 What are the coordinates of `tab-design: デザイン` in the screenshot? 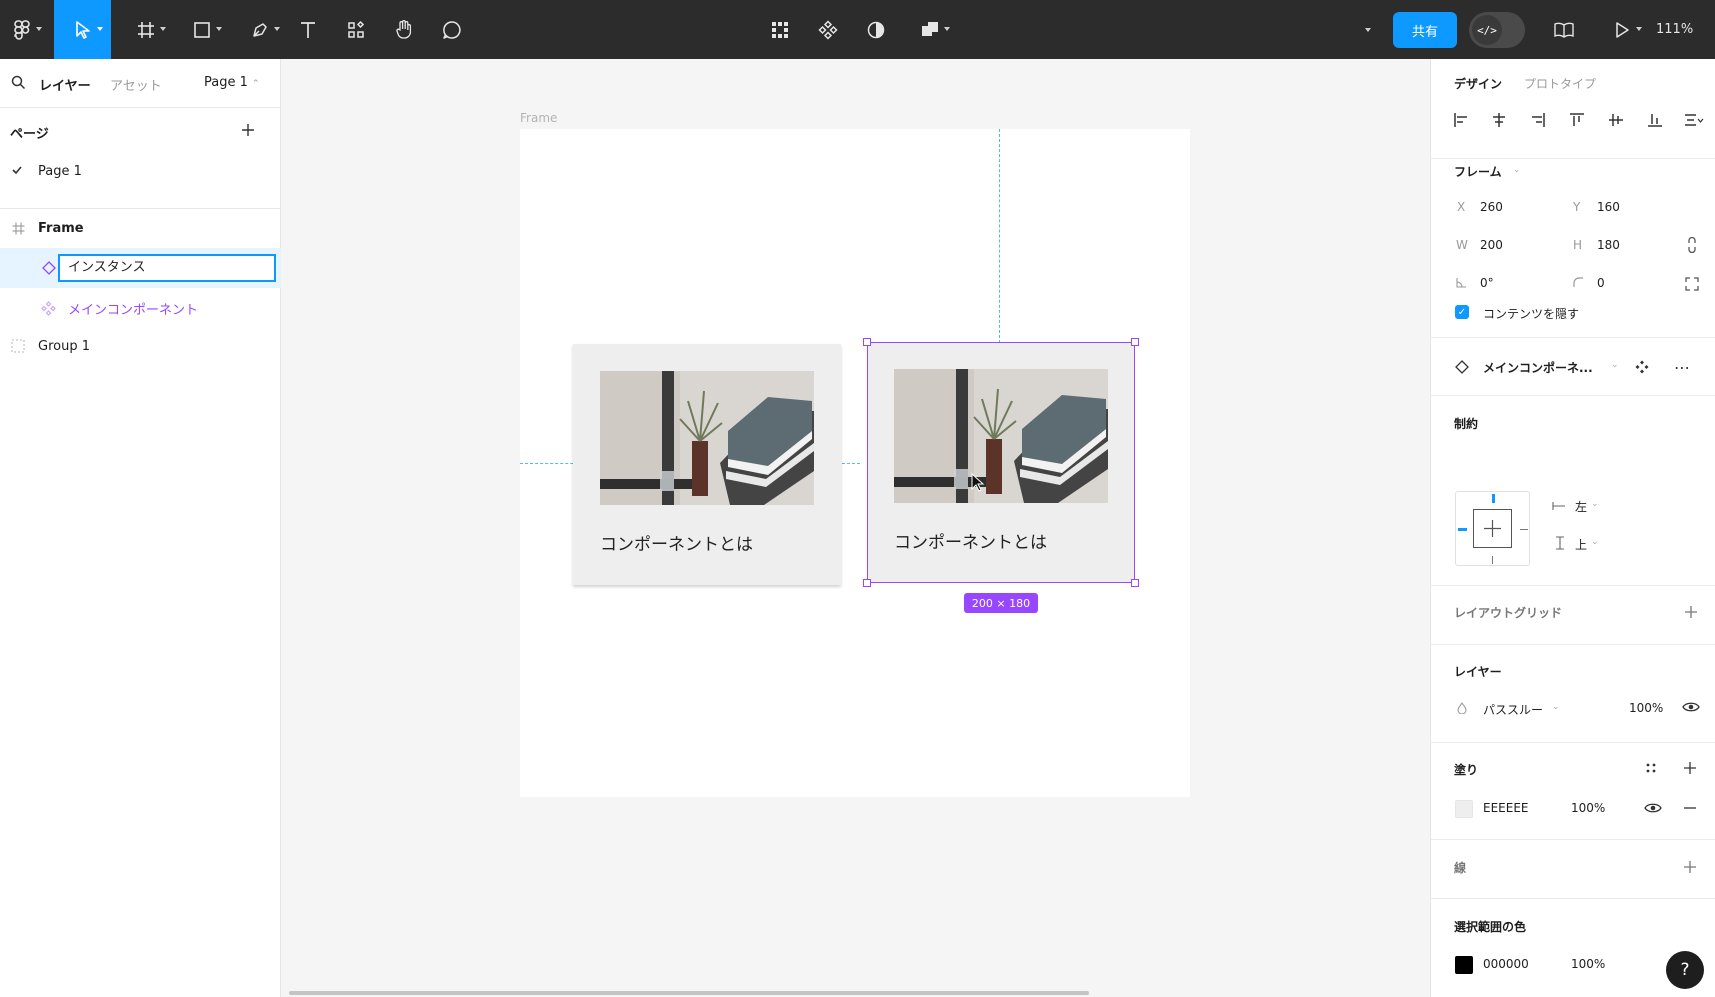 It's located at (1478, 83).